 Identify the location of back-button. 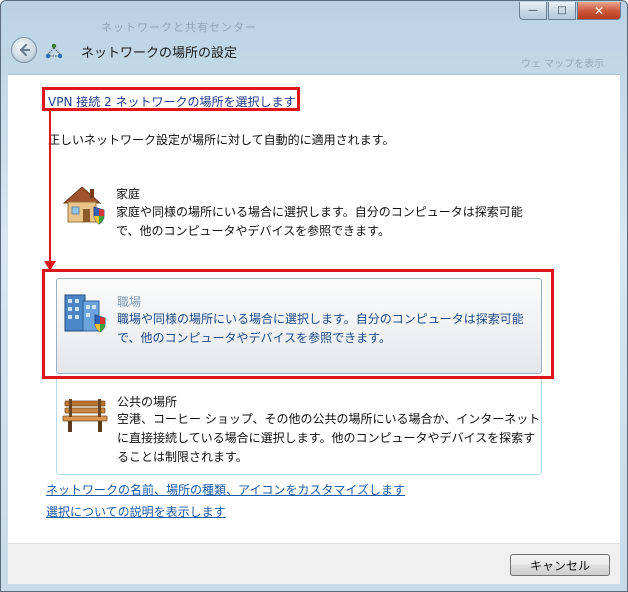
(24, 50).